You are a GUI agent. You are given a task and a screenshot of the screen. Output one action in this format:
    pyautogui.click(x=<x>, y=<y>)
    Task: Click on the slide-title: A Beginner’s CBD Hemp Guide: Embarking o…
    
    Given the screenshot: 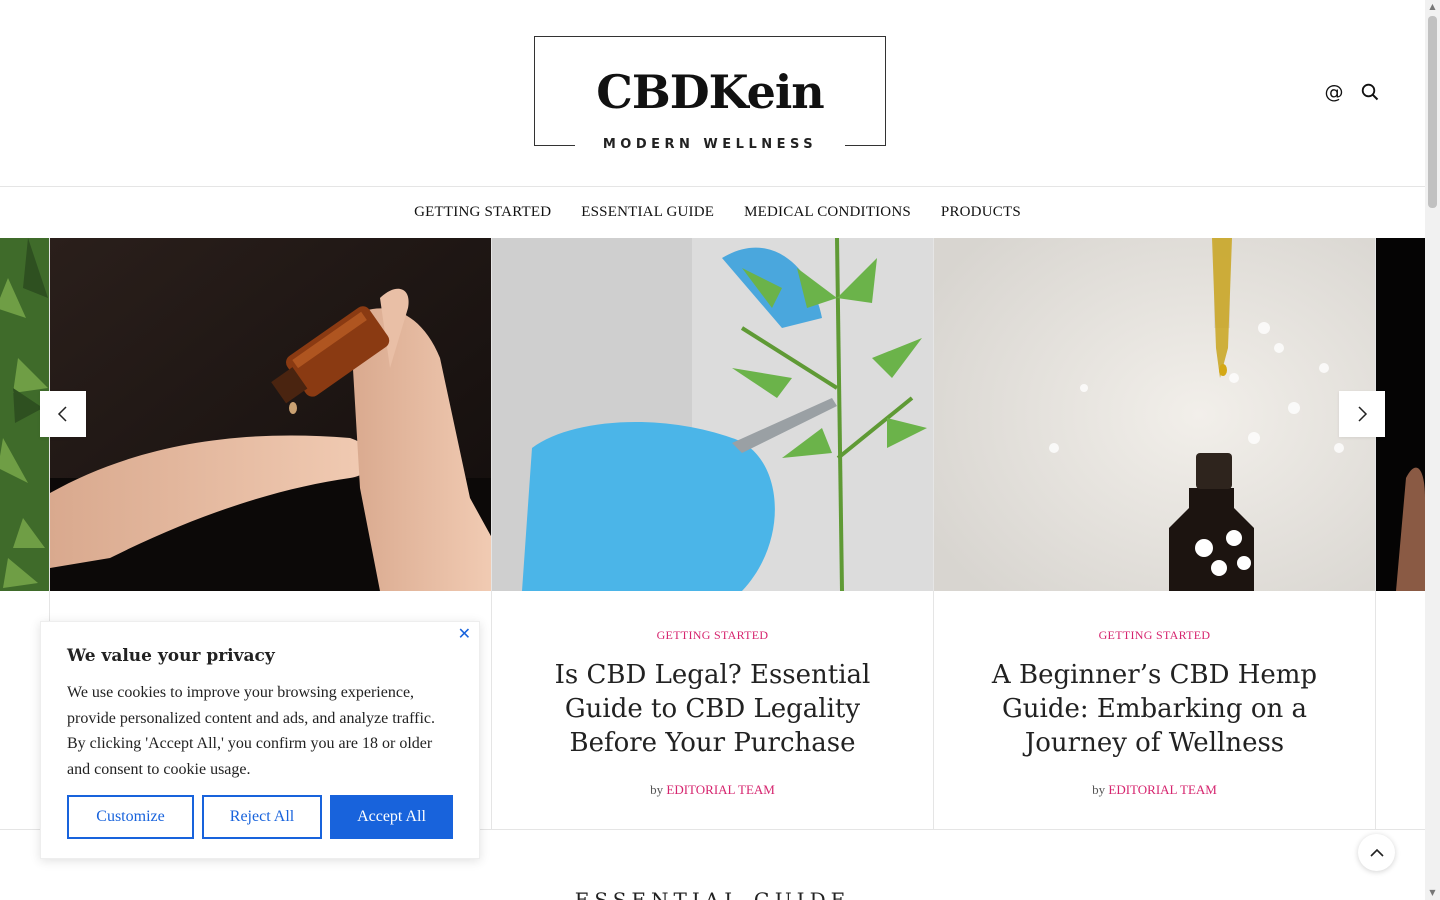 What is the action you would take?
    pyautogui.click(x=1154, y=709)
    